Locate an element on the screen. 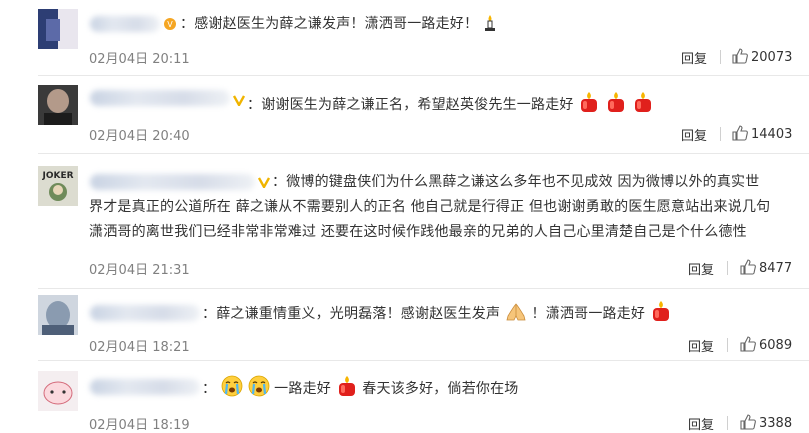 The width and height of the screenshot is (809, 433). comment-text: ：感谢赵医生为薛之谦发声！潇洒哥一路走好！ is located at coordinates (338, 24).